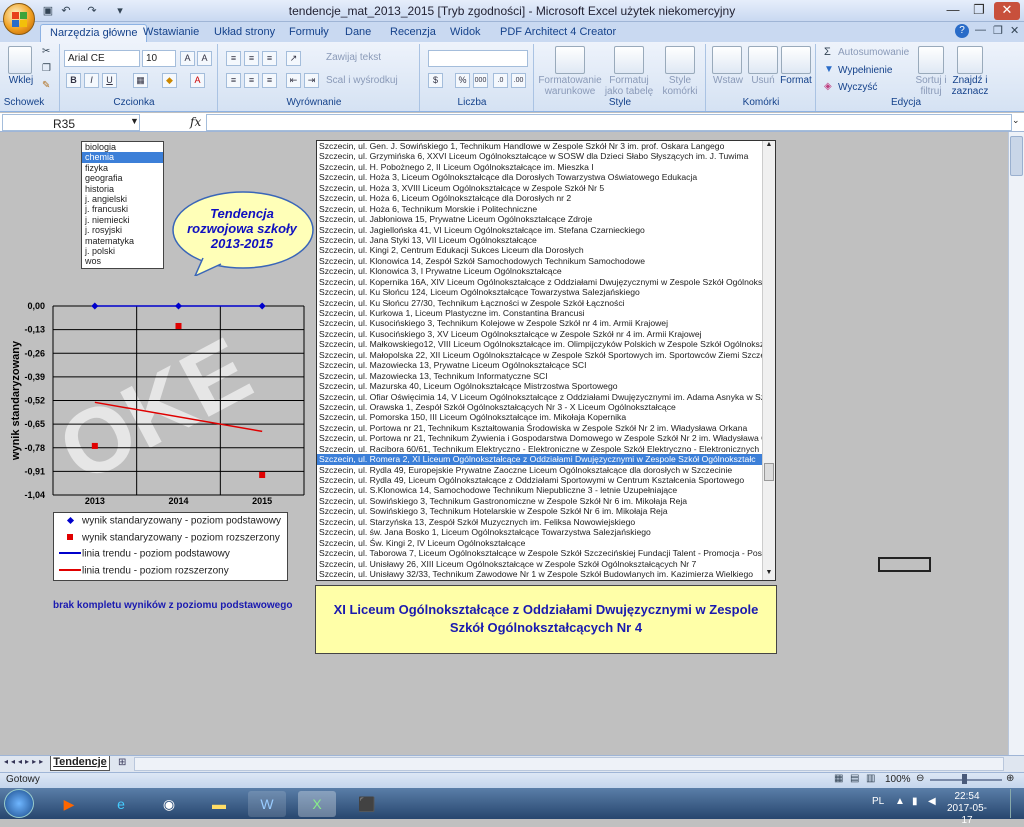  I want to click on ribbon-restore-icon: ❐, so click(998, 30).